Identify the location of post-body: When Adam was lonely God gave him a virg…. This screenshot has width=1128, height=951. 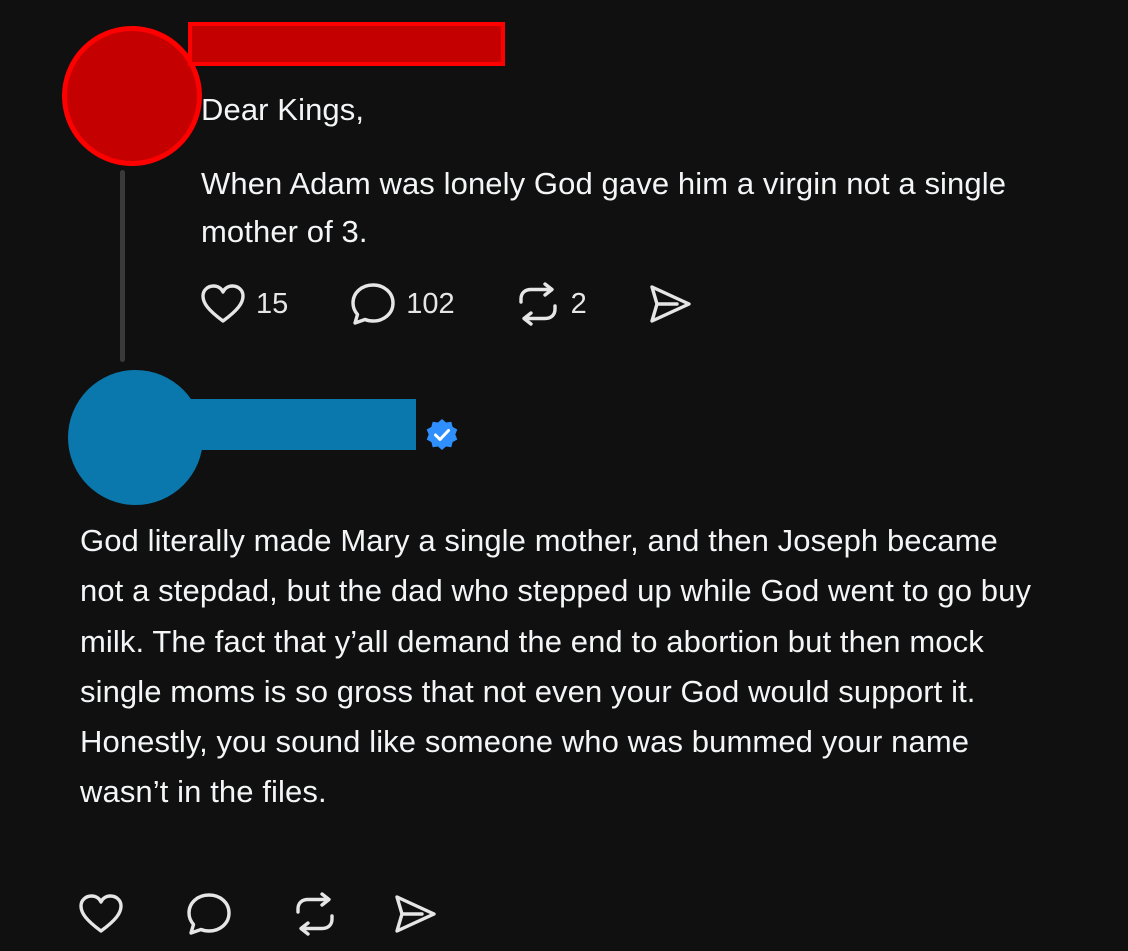
(604, 207).